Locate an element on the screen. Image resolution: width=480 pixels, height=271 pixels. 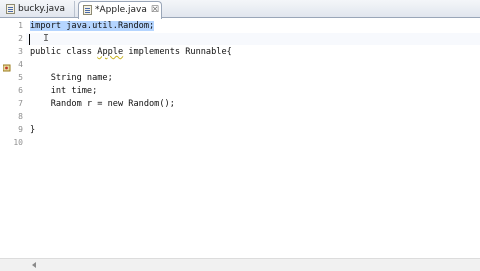
tab-bucky-java: bucky.java is located at coordinates (38, 9).